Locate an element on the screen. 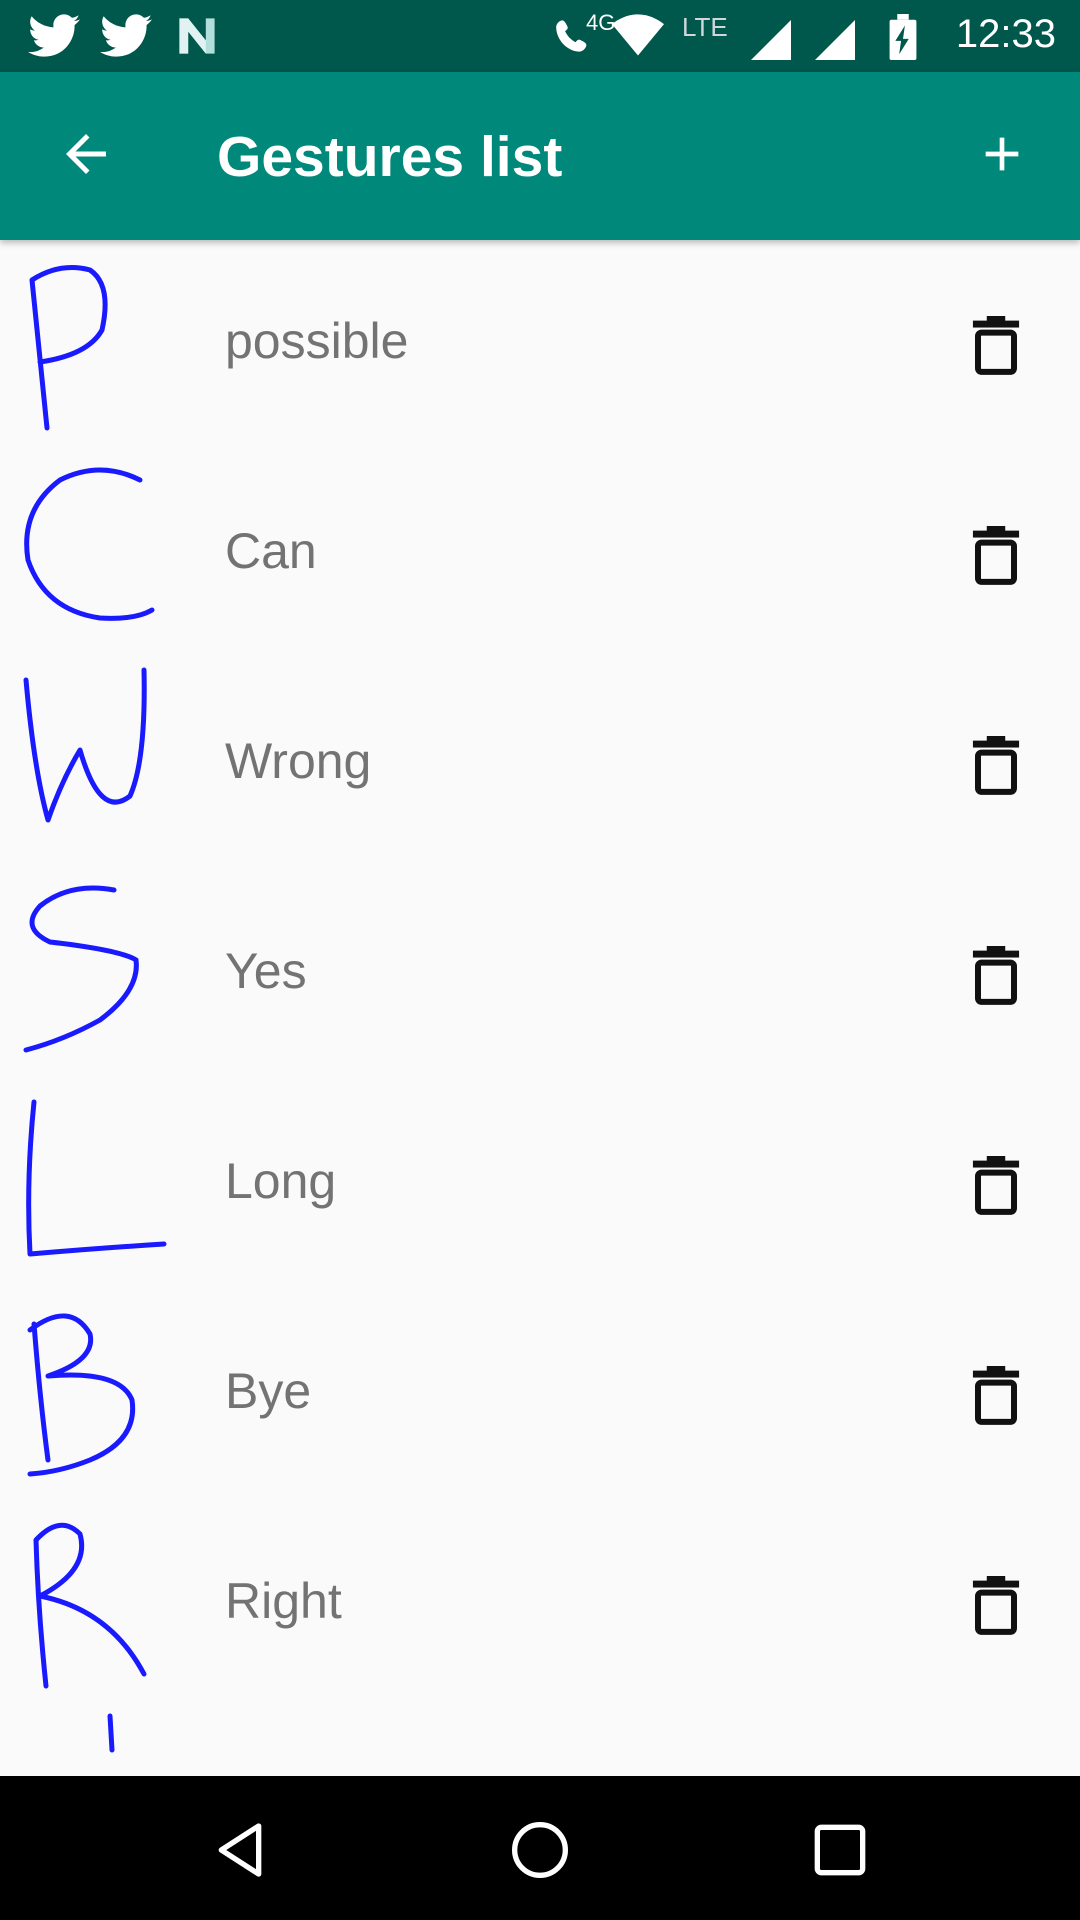 The width and height of the screenshot is (1080, 1920). arrow-back-icon is located at coordinates (86, 154).